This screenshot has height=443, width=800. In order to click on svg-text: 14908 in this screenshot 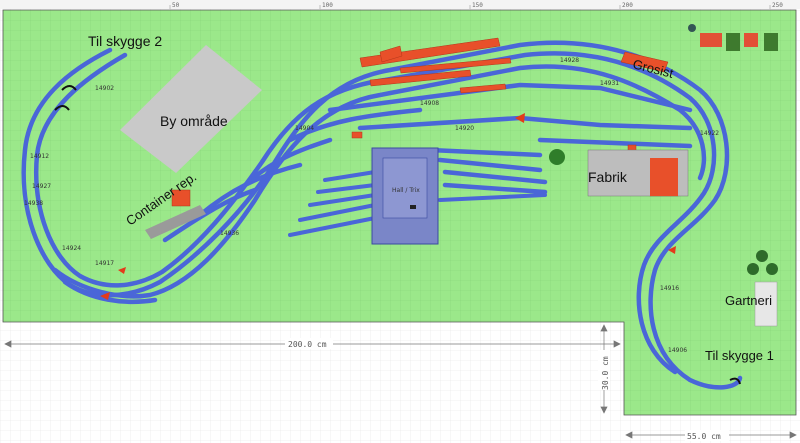, I will do `click(429, 103)`.